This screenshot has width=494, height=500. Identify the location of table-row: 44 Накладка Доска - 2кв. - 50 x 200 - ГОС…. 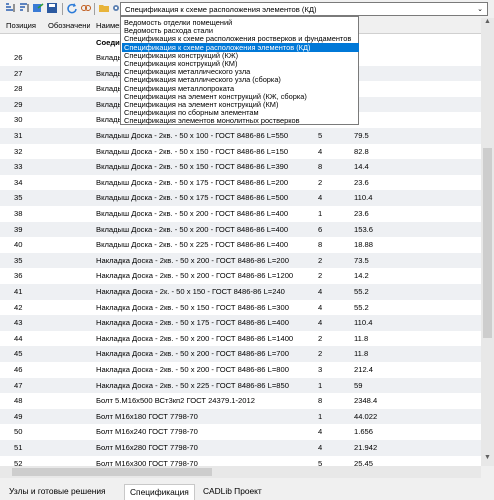
(240, 339).